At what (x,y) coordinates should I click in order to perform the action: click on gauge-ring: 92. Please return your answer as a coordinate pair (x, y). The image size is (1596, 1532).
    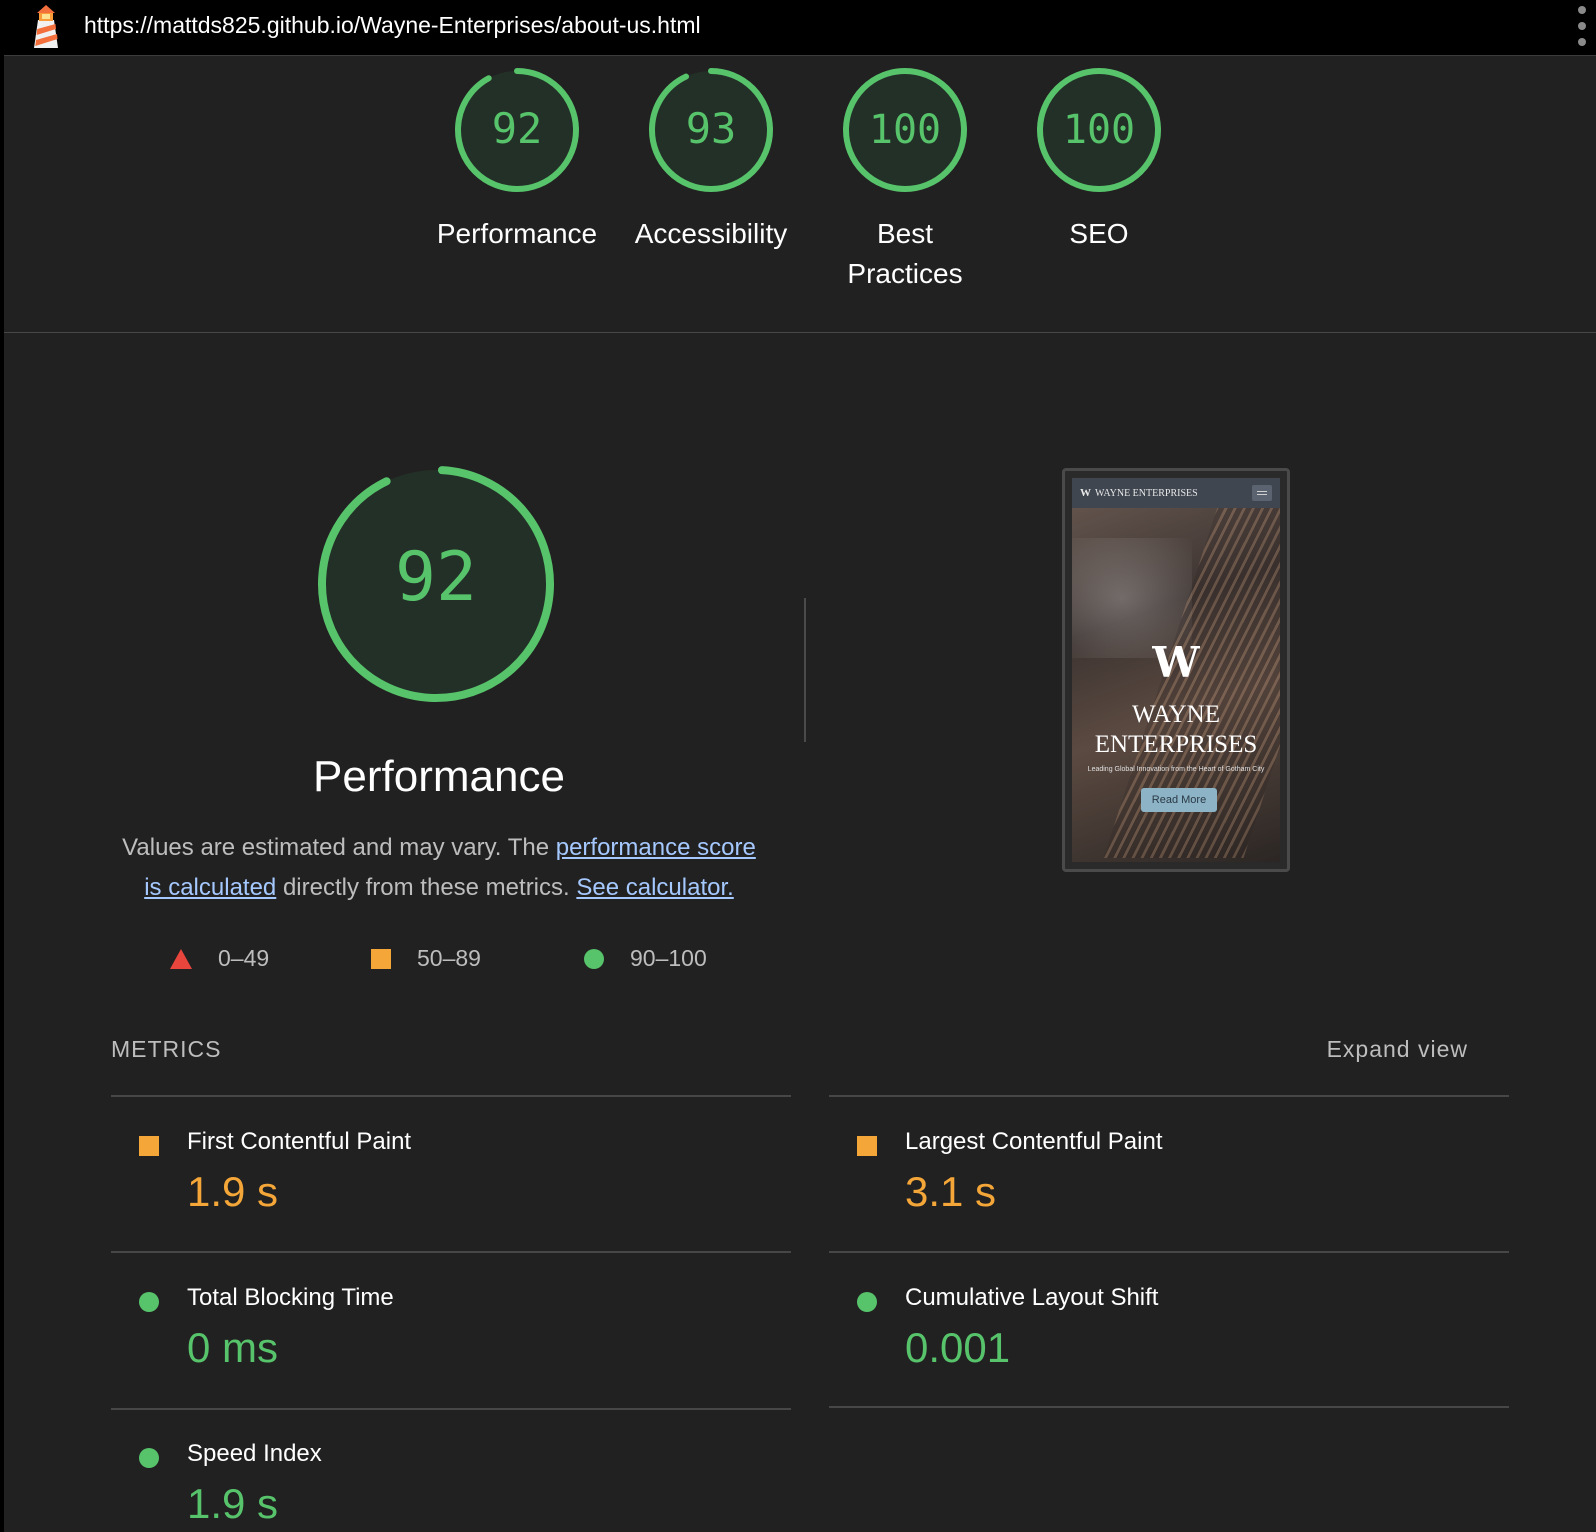
    Looking at the image, I should click on (517, 130).